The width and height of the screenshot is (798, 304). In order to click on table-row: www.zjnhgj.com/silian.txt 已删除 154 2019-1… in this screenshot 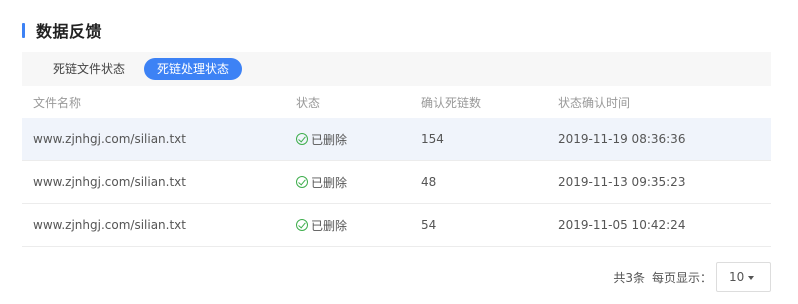, I will do `click(396, 139)`.